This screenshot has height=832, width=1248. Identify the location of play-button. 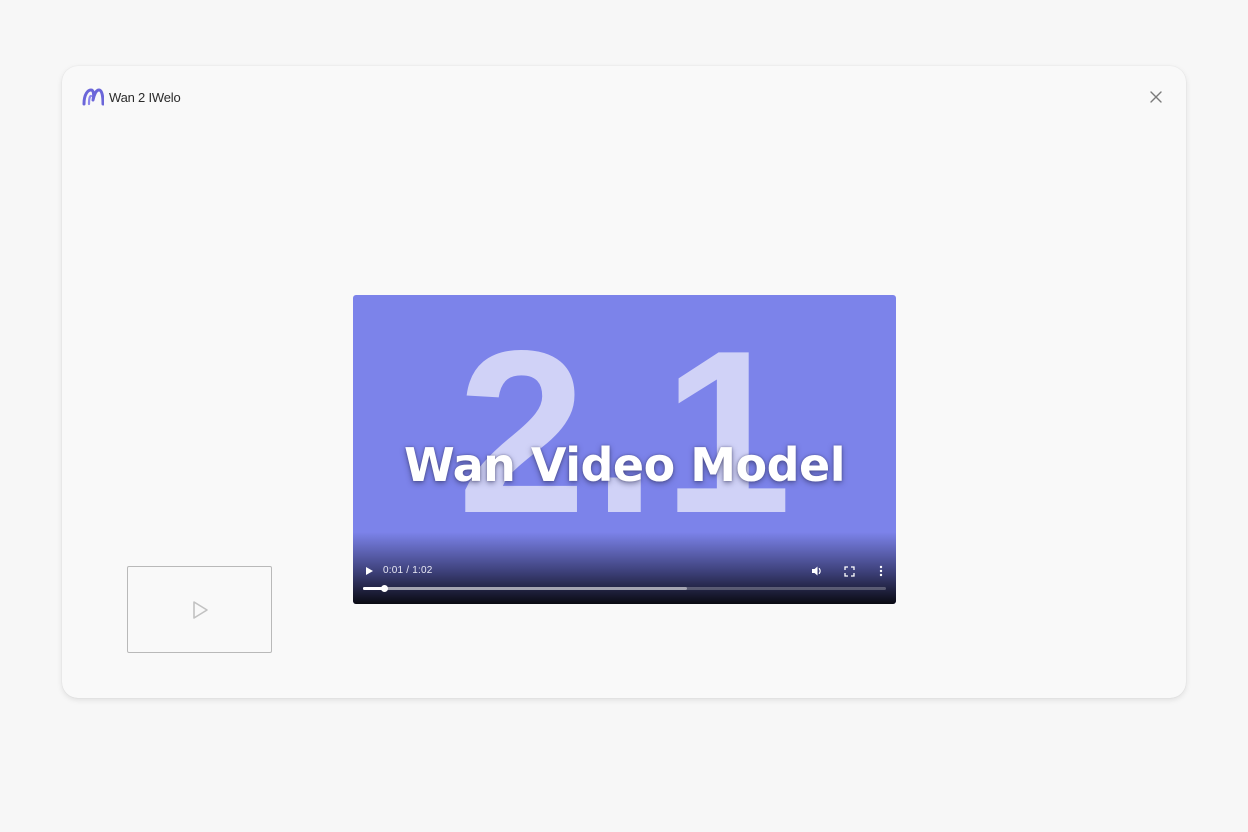
(369, 571).